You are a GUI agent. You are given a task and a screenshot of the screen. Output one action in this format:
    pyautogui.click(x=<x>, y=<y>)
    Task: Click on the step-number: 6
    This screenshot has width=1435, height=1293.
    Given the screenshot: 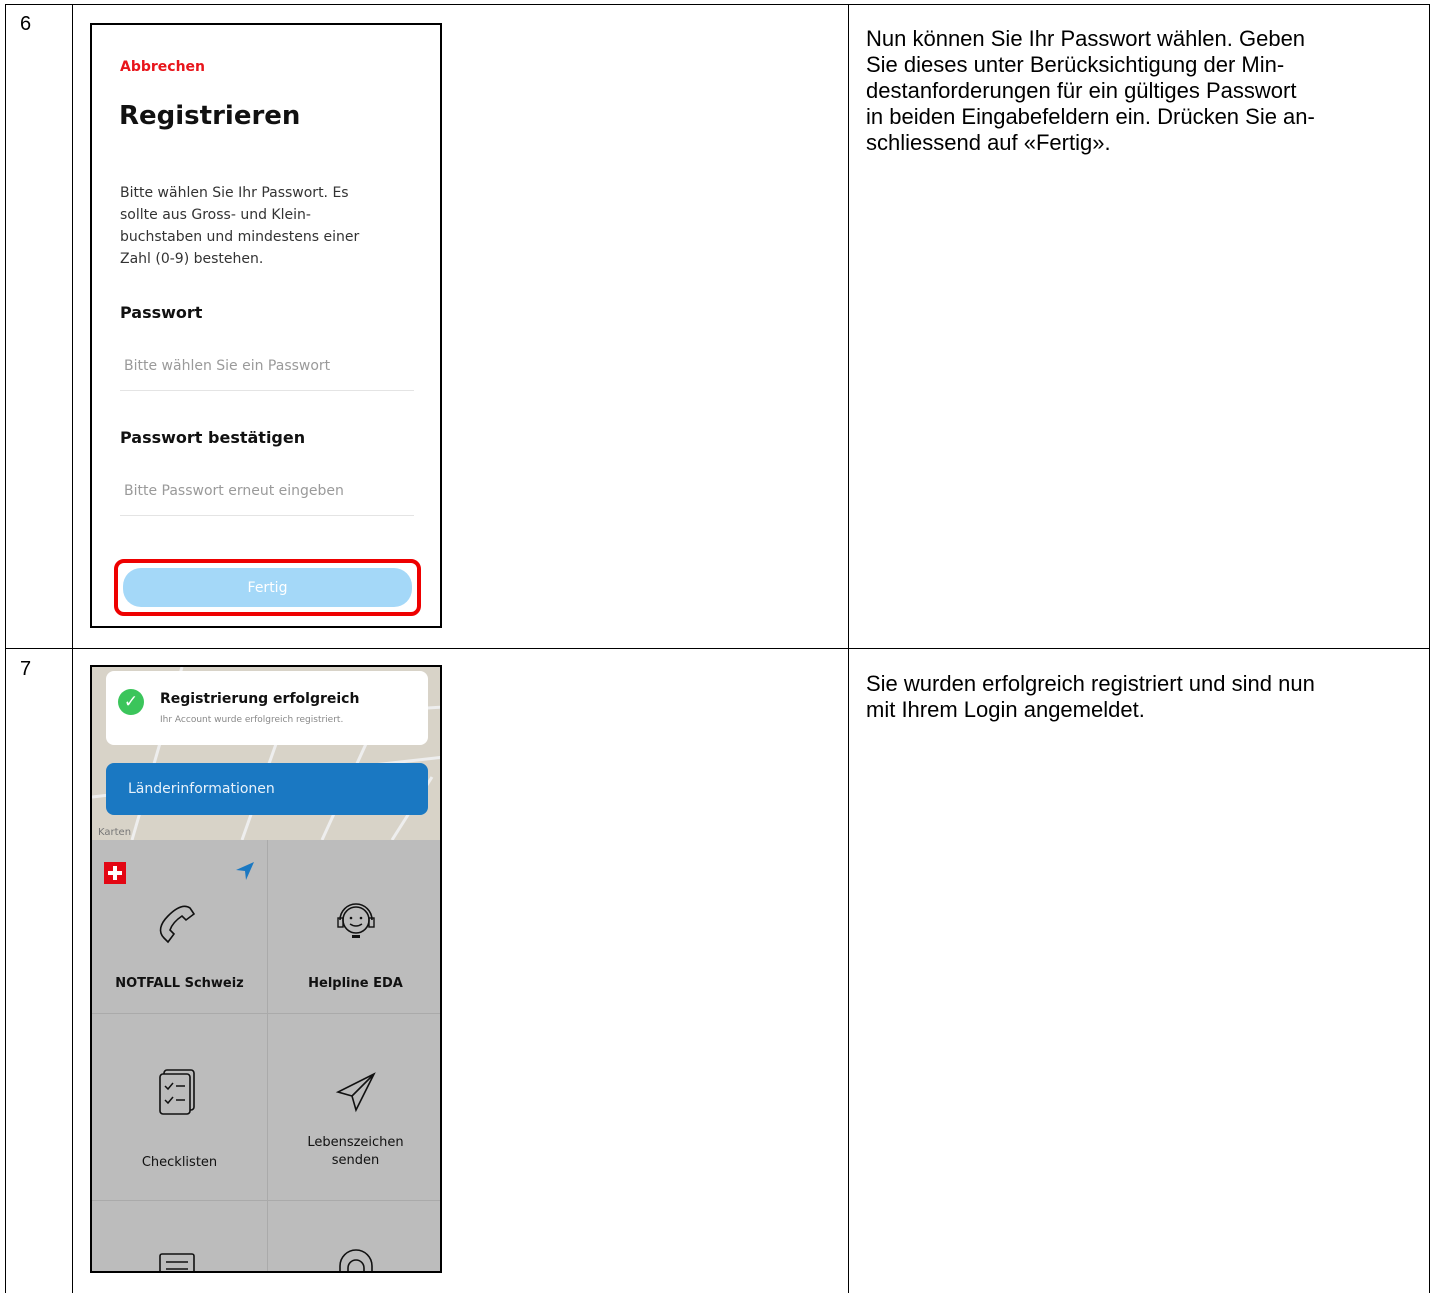 What is the action you would take?
    pyautogui.click(x=26, y=24)
    